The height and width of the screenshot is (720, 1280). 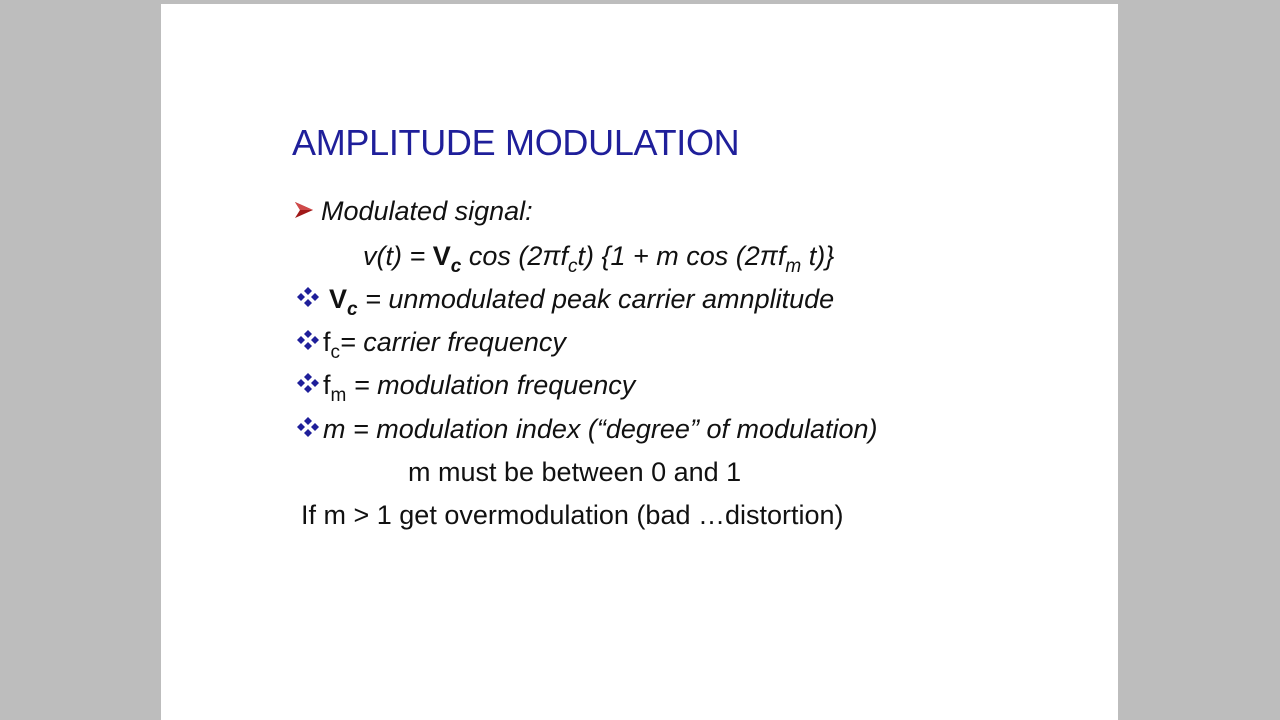 I want to click on heading-text: Modulated signal:, so click(x=427, y=211).